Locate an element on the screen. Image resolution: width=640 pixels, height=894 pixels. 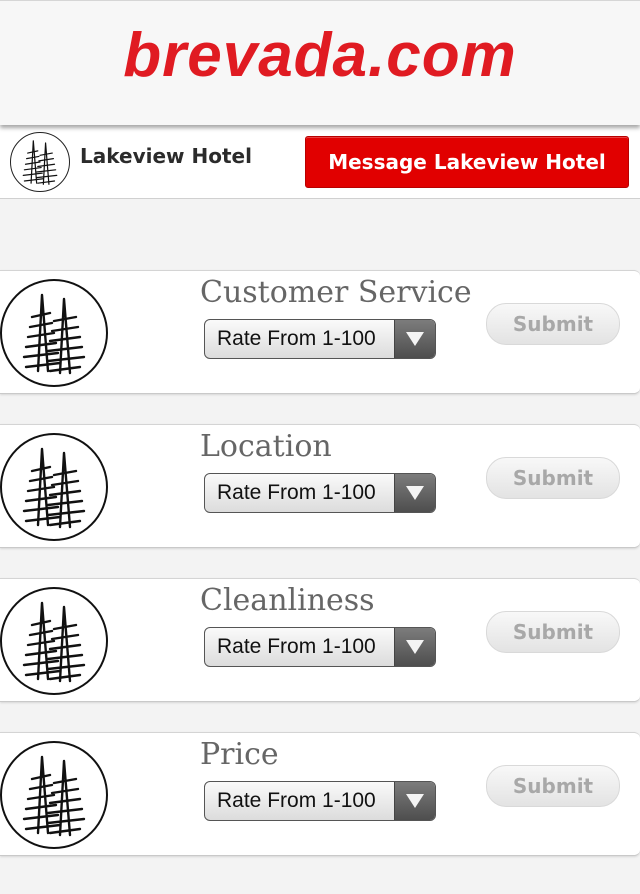
logo-text: brevada.com is located at coordinates (320, 55).